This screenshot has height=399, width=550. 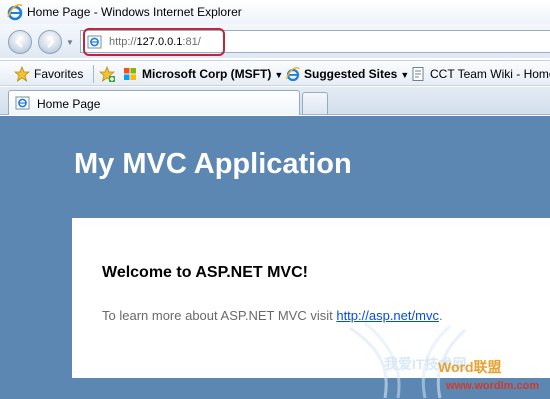 What do you see at coordinates (69, 104) in the screenshot?
I see `tab-label: Home Page` at bounding box center [69, 104].